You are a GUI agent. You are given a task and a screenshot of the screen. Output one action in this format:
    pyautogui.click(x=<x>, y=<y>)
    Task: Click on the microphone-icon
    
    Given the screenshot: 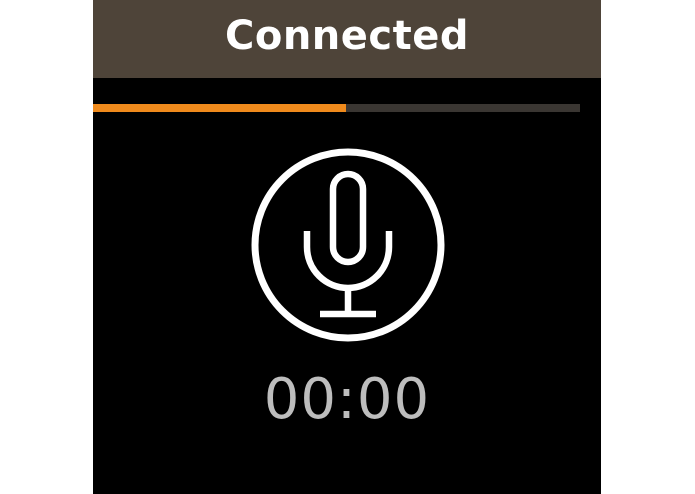 What is the action you would take?
    pyautogui.click(x=348, y=245)
    